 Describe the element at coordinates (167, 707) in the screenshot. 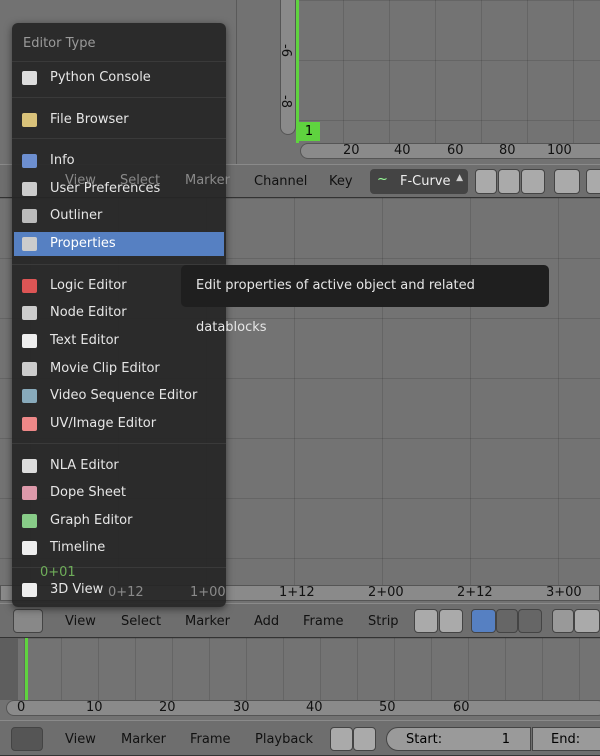

I see `frame-tick: 20` at that location.